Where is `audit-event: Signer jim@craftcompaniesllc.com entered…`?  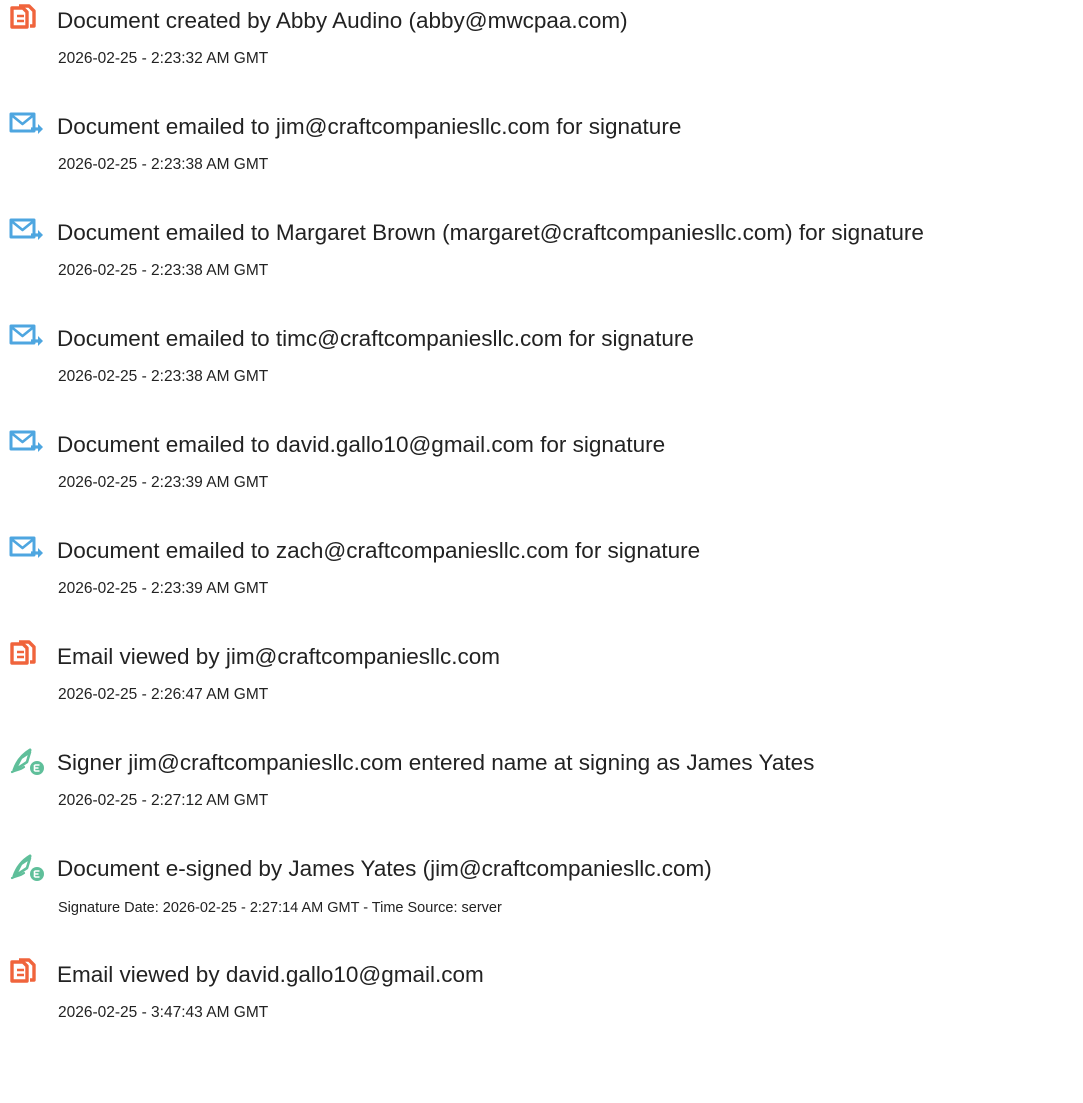
audit-event: Signer jim@craftcompaniesllc.com entered… is located at coordinates (541, 787).